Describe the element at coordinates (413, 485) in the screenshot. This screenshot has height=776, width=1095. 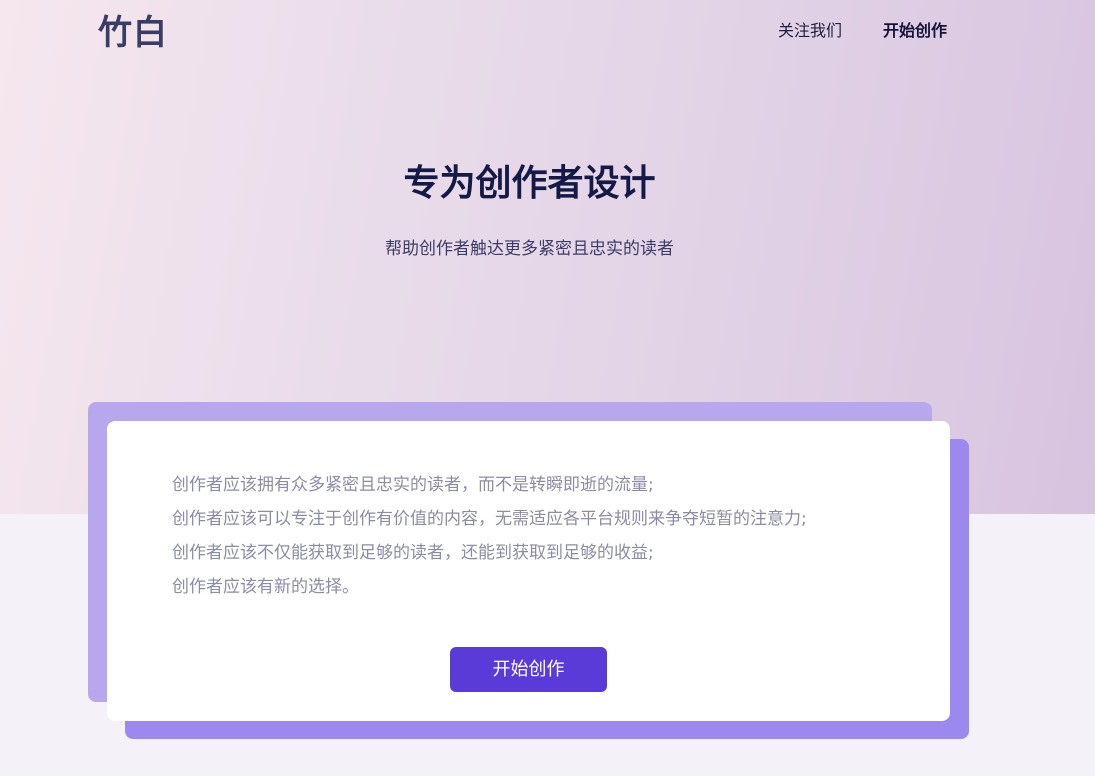
I see `manifesto-line: 创作者应该拥有众多紧密且忠实的读者，而不是转瞬即逝的流量;` at that location.